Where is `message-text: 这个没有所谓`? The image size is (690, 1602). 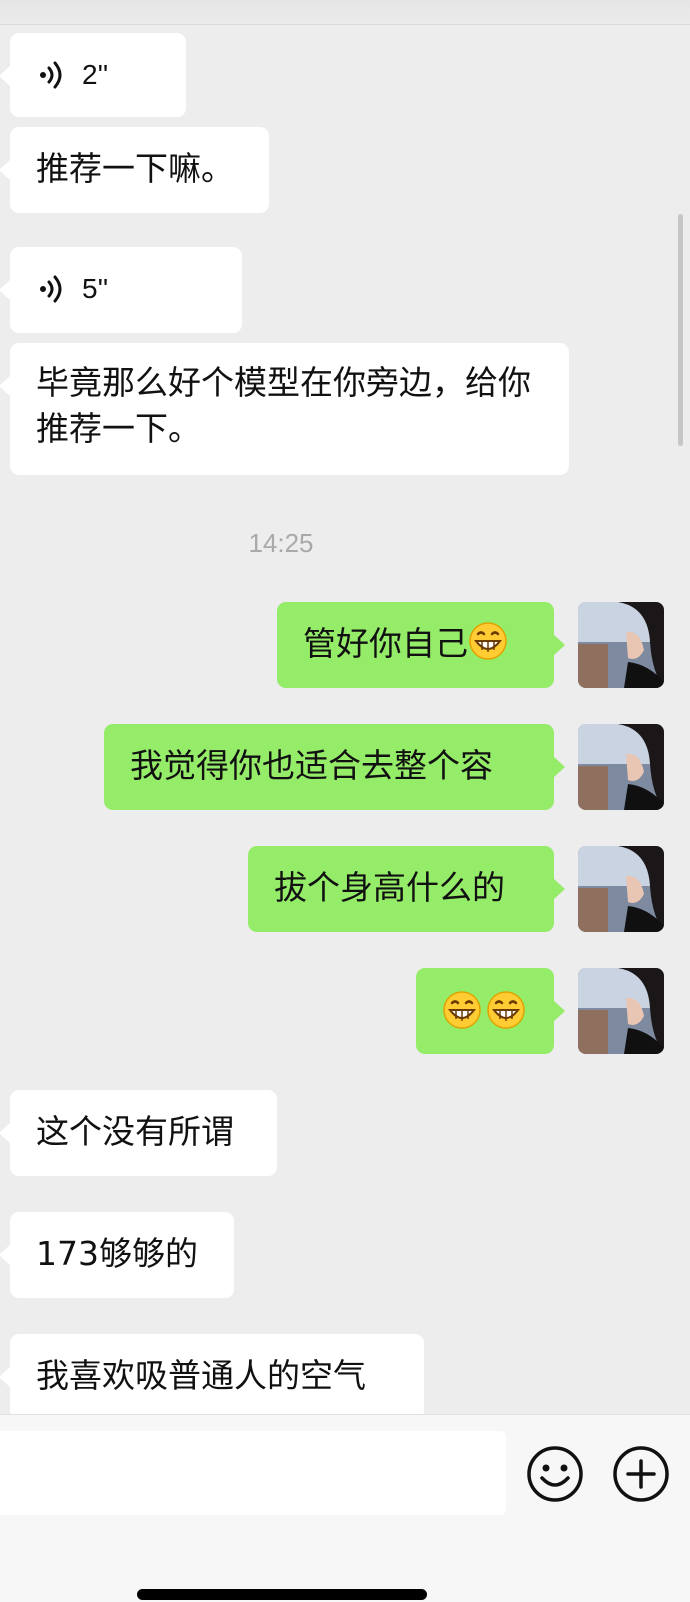 message-text: 这个没有所谓 is located at coordinates (135, 1131).